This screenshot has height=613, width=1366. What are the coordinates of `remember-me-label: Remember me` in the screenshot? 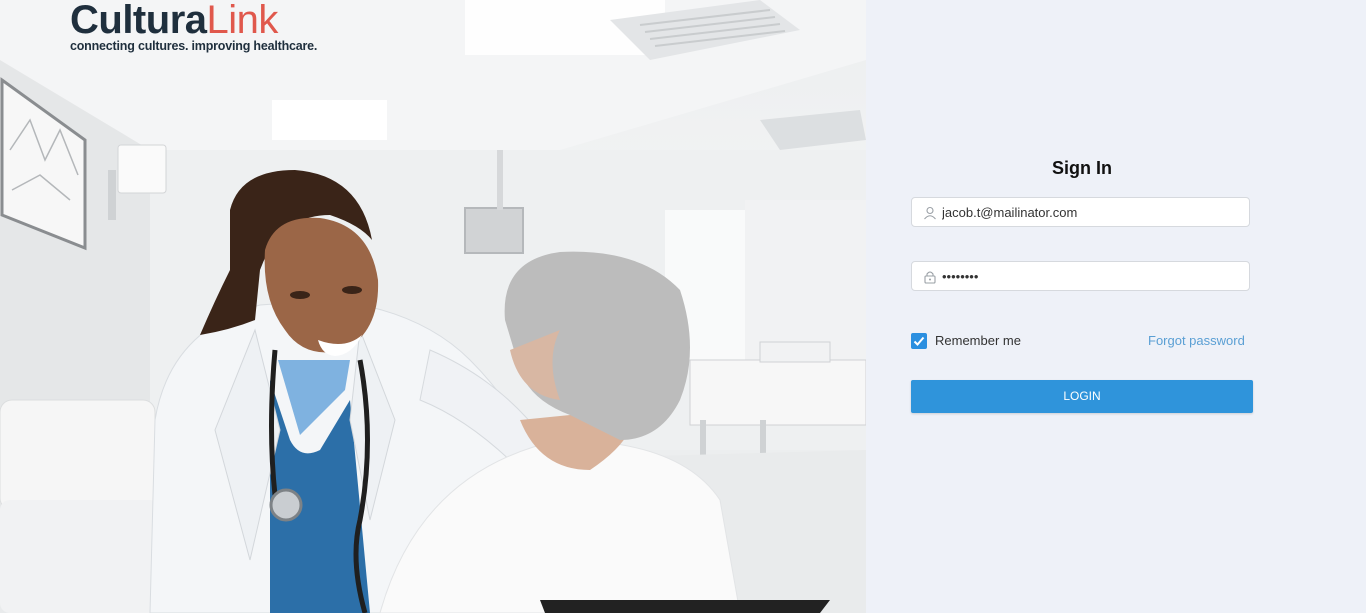 It's located at (978, 340).